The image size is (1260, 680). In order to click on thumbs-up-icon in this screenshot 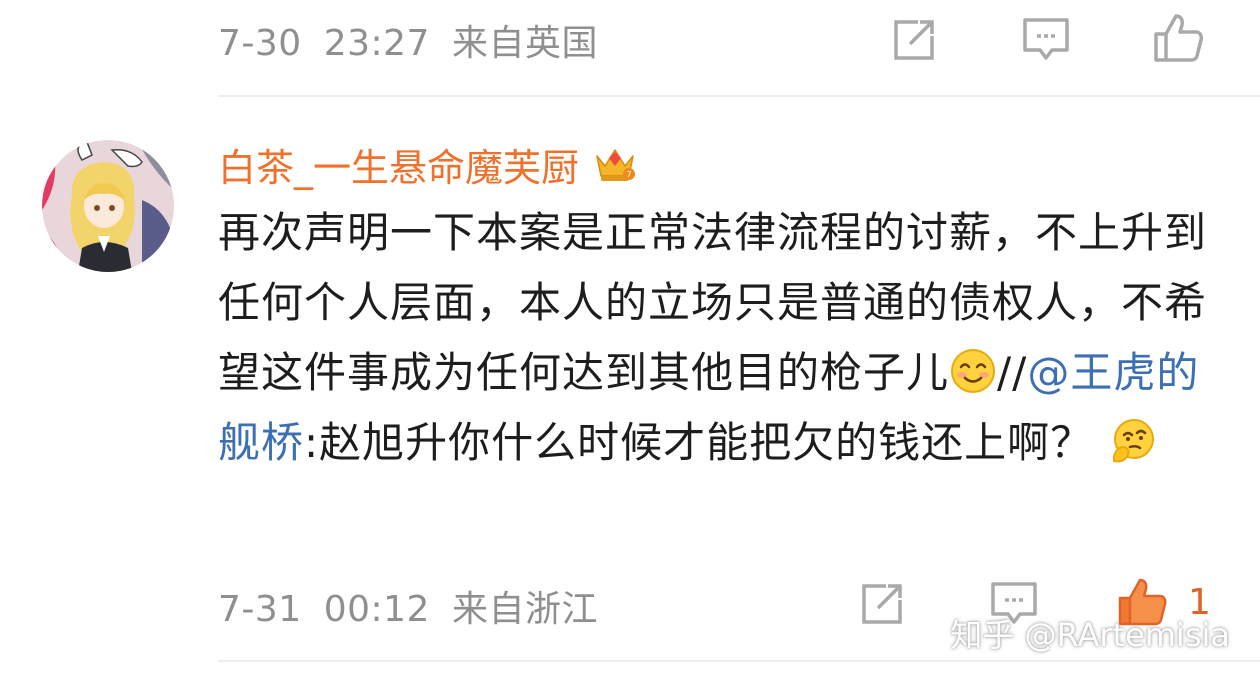, I will do `click(1178, 38)`.